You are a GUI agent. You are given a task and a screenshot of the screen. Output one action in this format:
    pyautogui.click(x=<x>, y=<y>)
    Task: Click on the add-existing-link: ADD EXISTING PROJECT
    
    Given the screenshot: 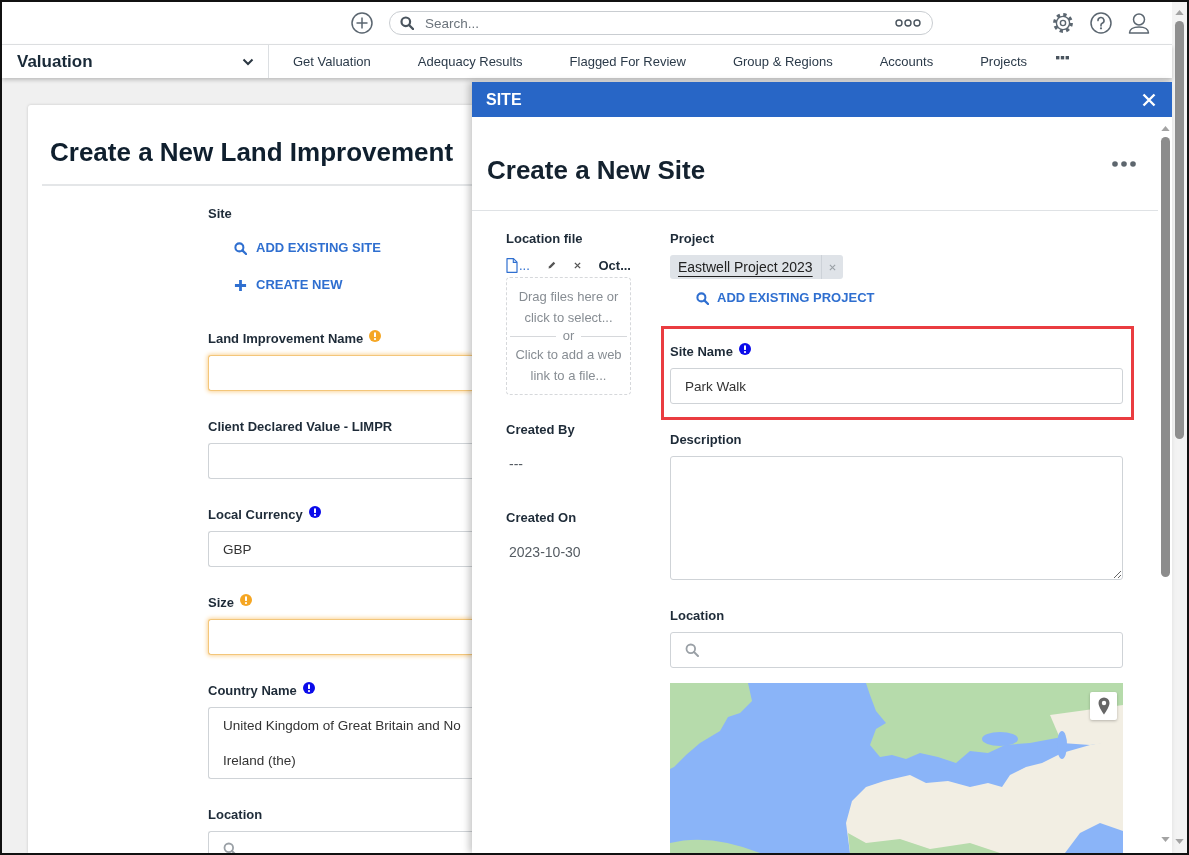 What is the action you would take?
    pyautogui.click(x=785, y=298)
    